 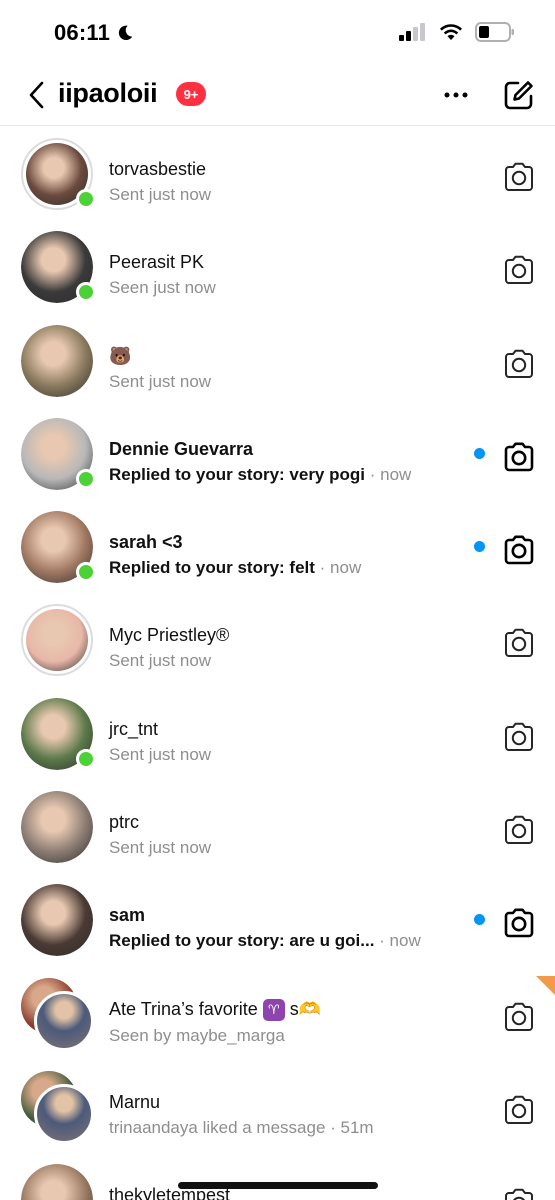 I want to click on thread-name: torvasbestie, so click(x=289, y=169).